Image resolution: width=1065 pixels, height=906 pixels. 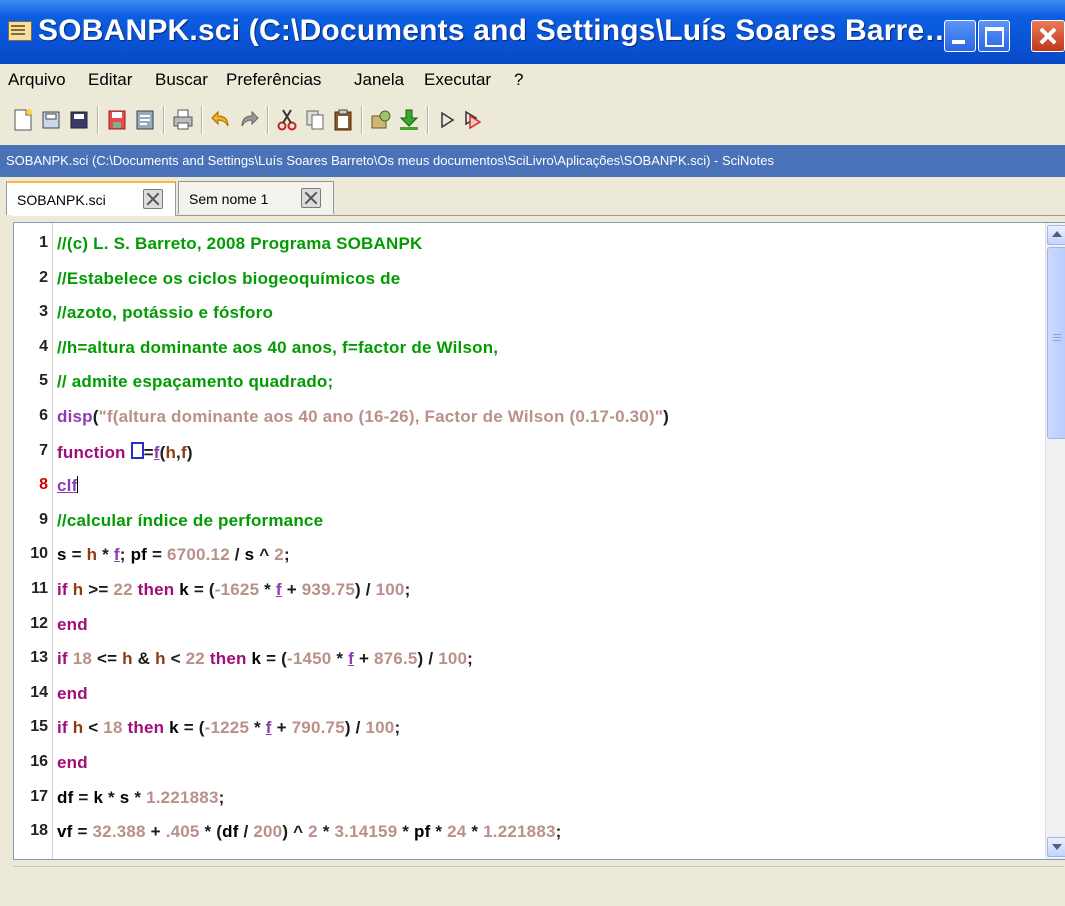 What do you see at coordinates (82, 659) in the screenshot?
I see `code-token: 18` at bounding box center [82, 659].